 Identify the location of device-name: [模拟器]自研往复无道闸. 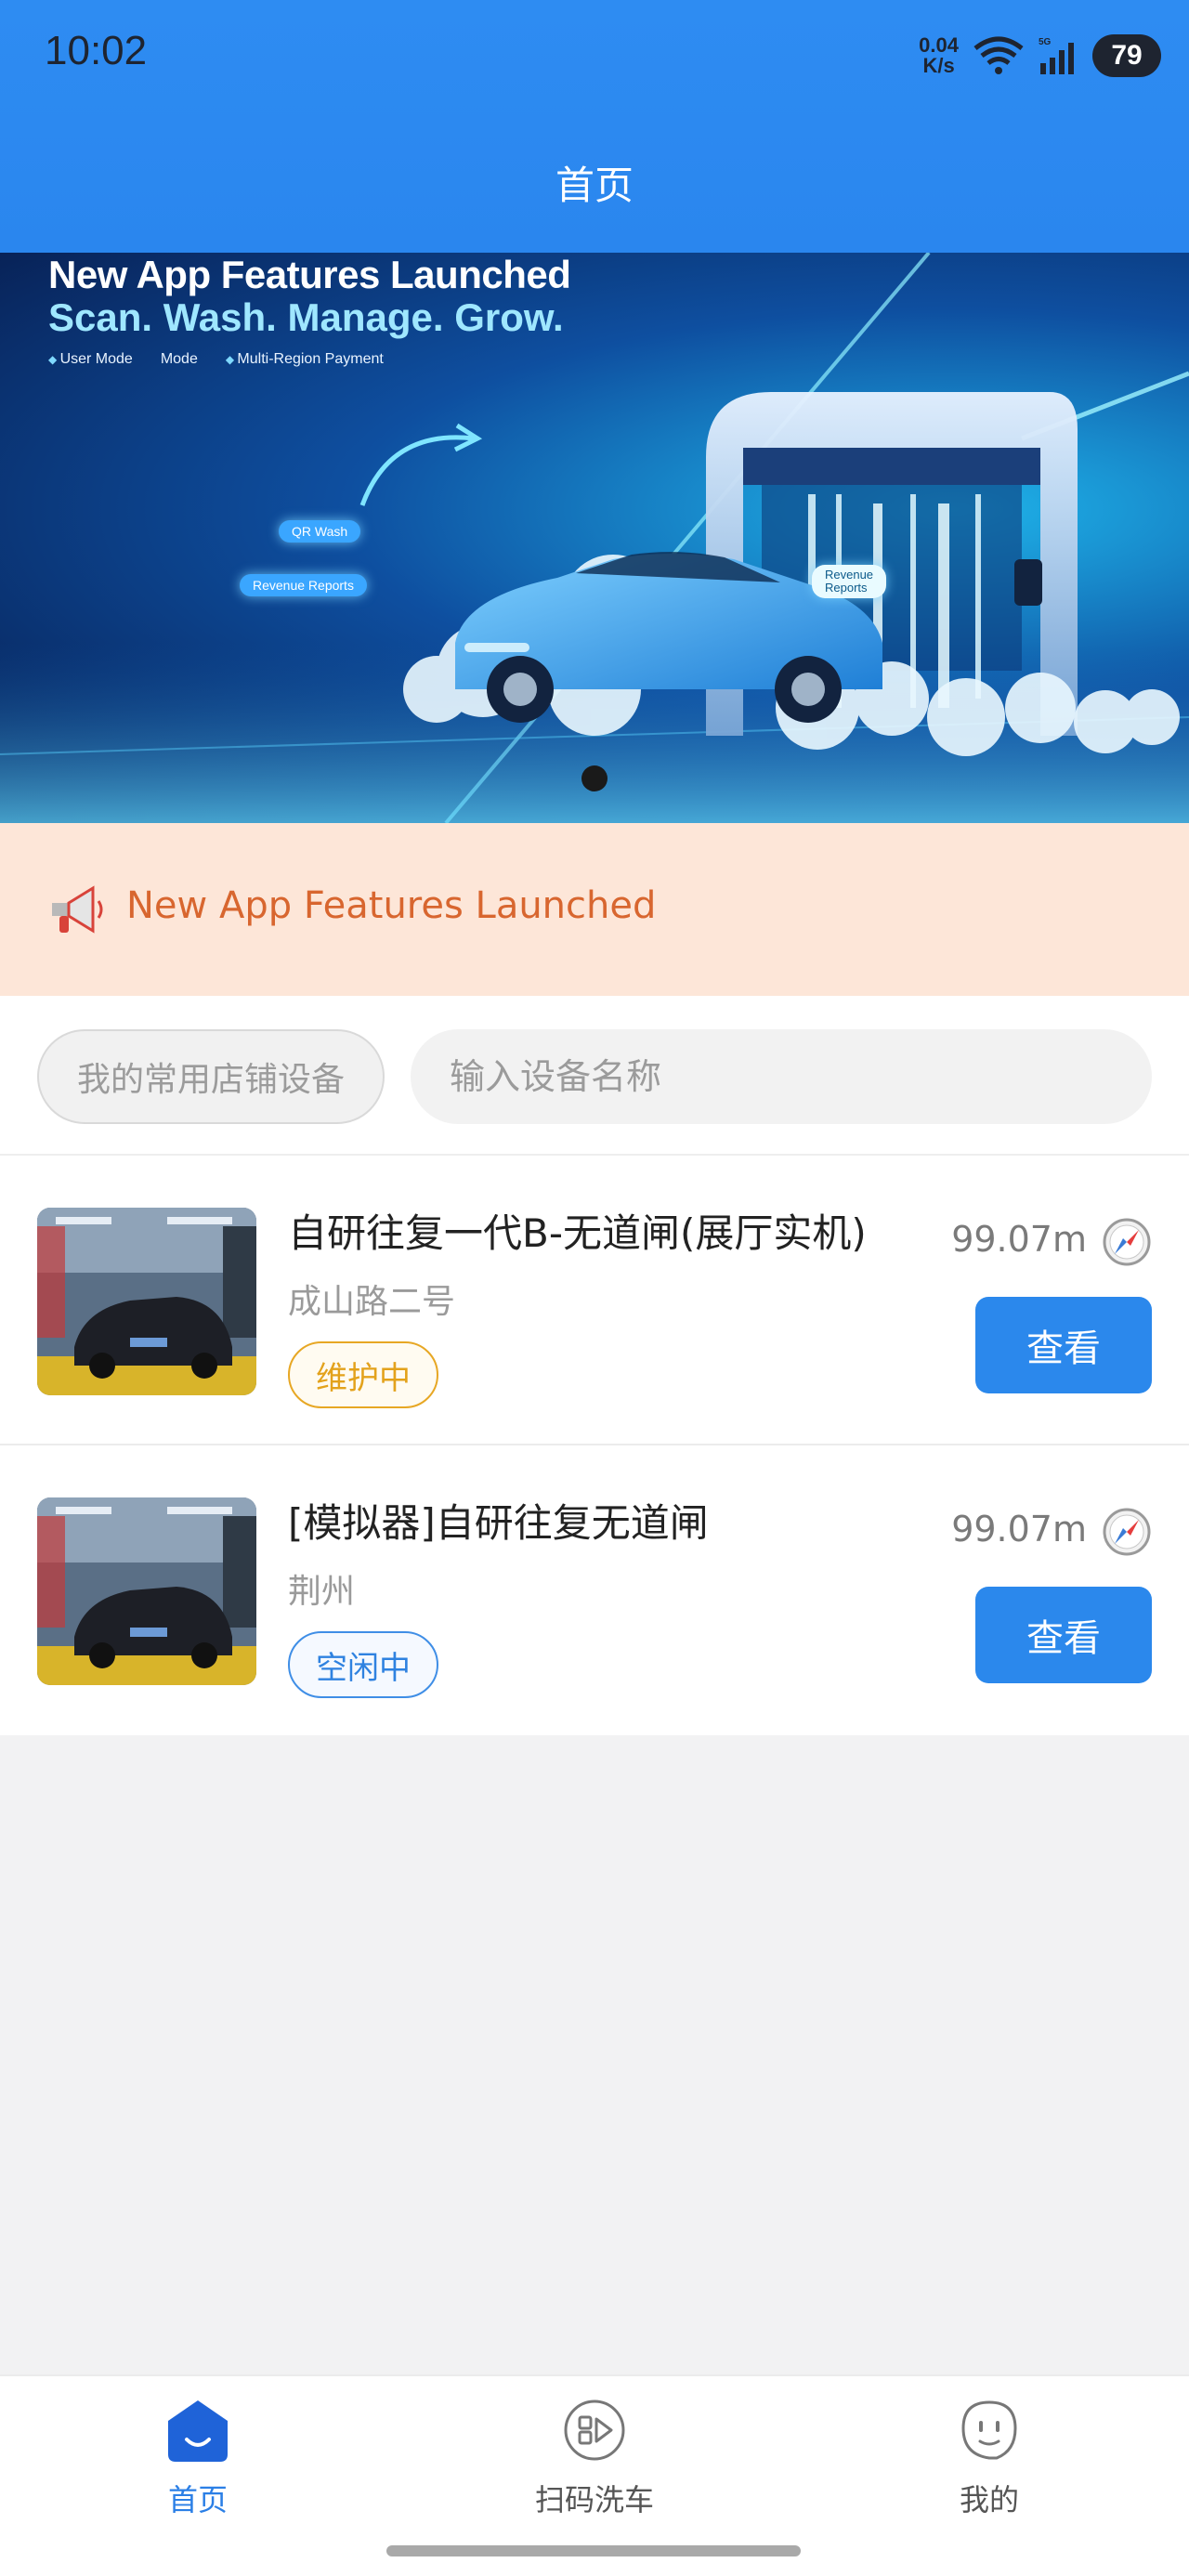
(498, 1523).